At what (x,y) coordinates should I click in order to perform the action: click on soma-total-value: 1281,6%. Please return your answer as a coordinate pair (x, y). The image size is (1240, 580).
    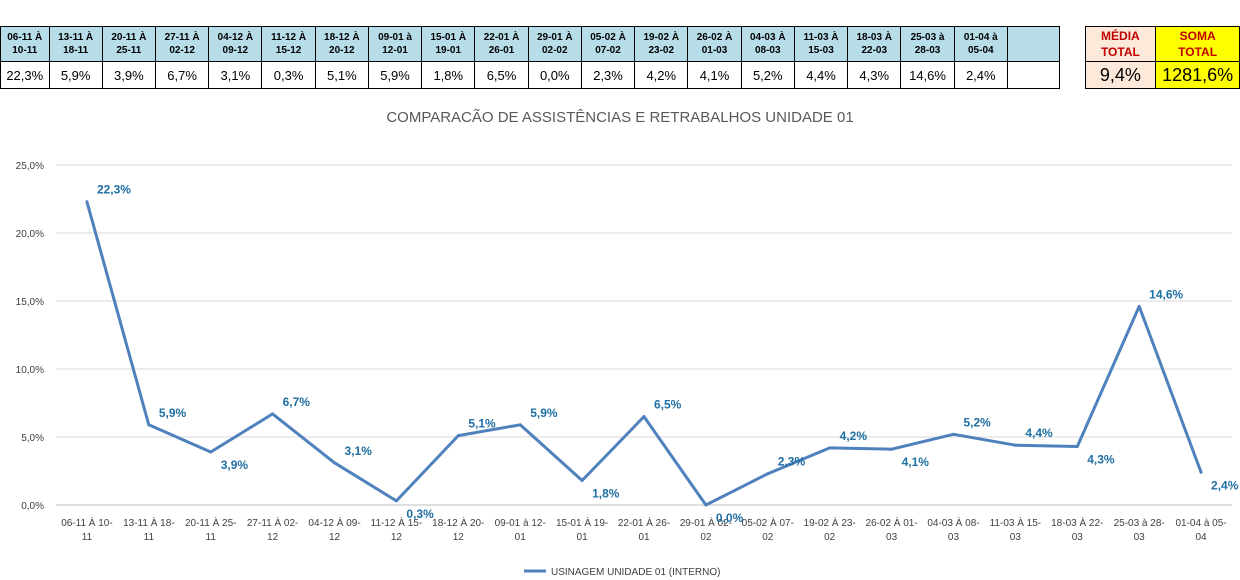
    Looking at the image, I should click on (1197, 75).